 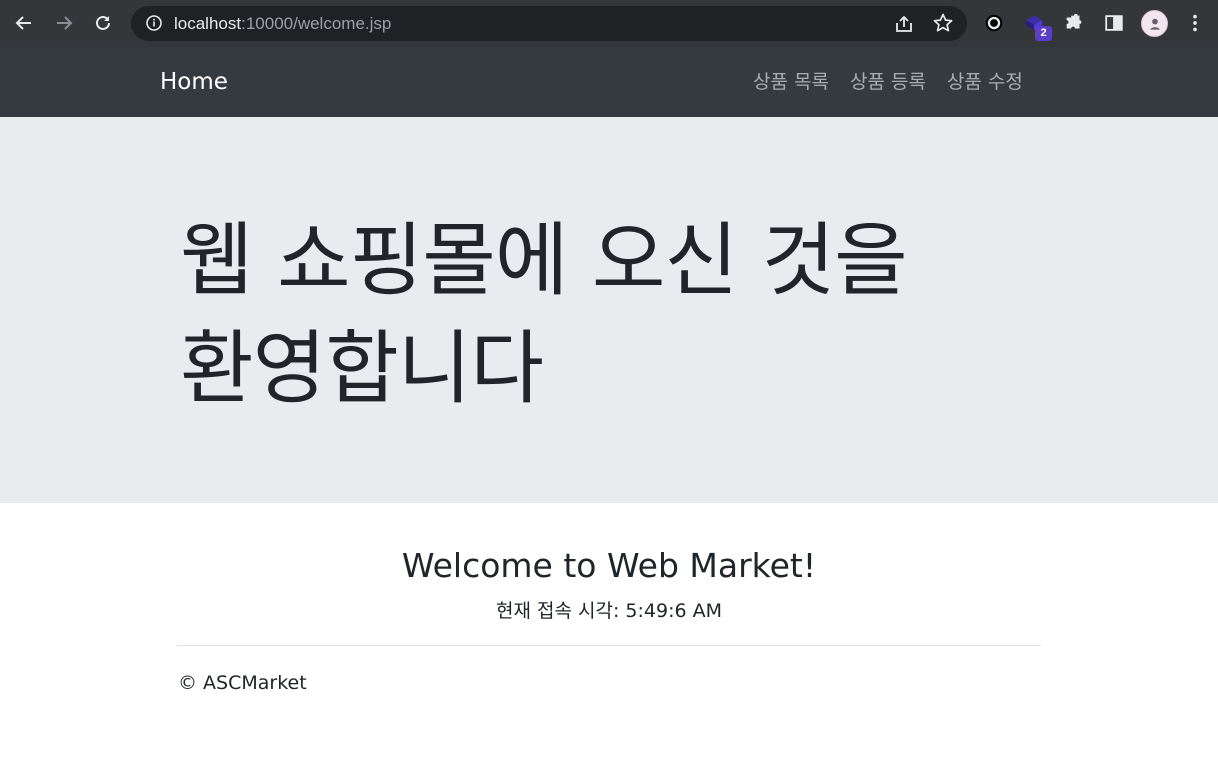 I want to click on url-text: localhost:10000/welcome.jsp, so click(x=282, y=24).